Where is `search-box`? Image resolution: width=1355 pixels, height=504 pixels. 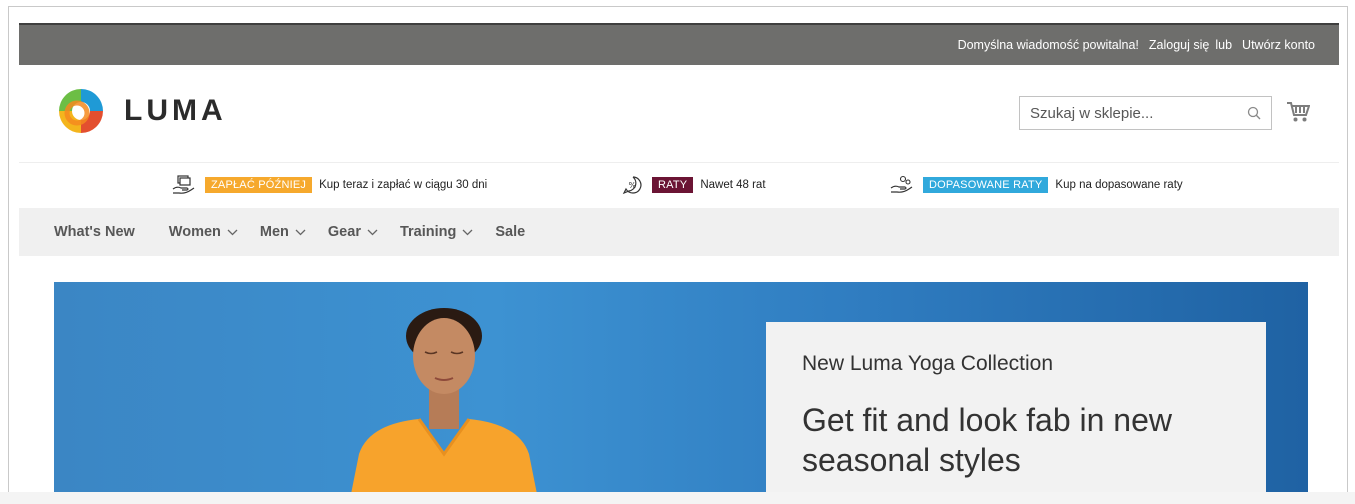
search-box is located at coordinates (1145, 113).